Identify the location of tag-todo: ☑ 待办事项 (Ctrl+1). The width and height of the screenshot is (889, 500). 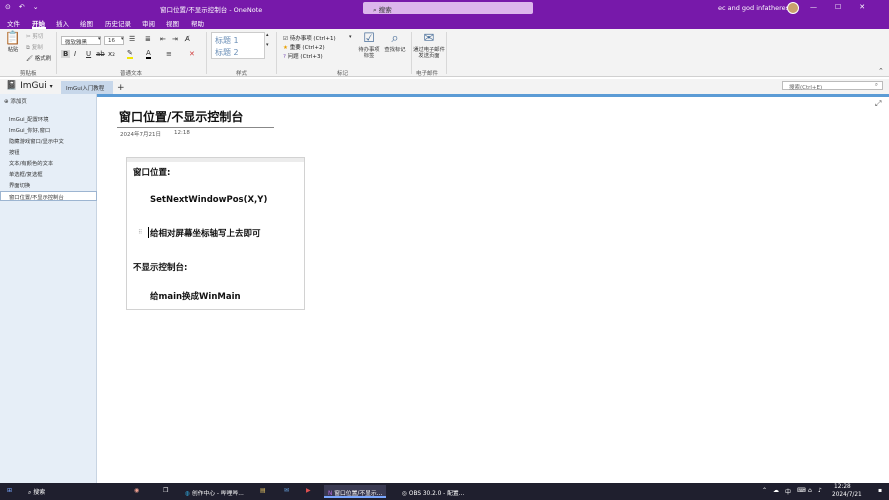
(309, 38).